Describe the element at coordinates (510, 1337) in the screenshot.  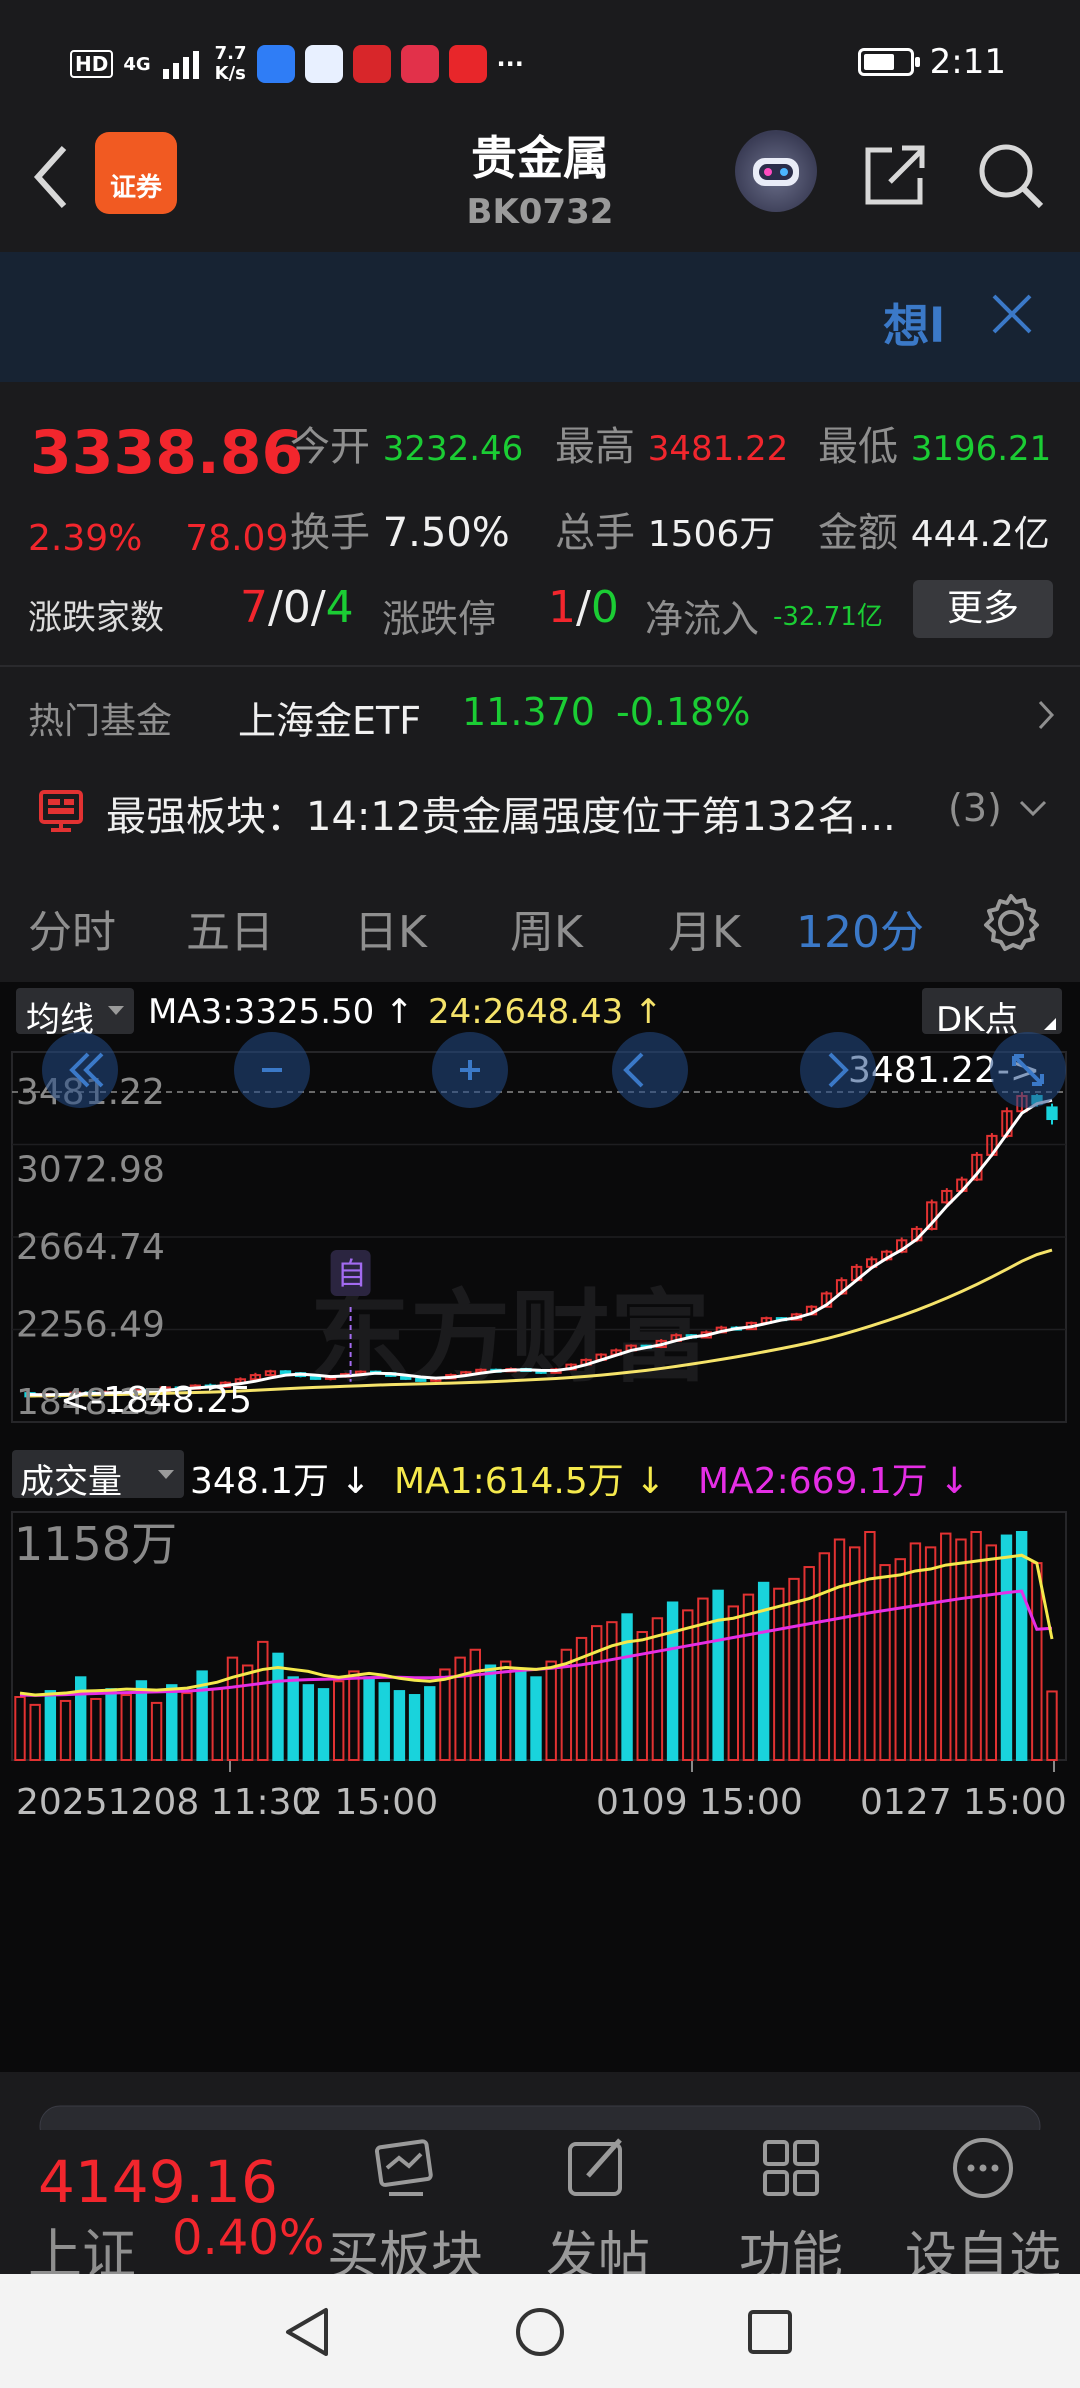
I see `watermark: 东方财富` at that location.